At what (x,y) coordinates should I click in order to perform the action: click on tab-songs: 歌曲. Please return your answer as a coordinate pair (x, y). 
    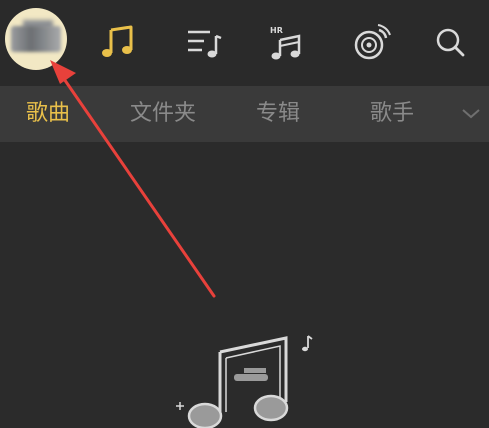
    Looking at the image, I should click on (48, 114).